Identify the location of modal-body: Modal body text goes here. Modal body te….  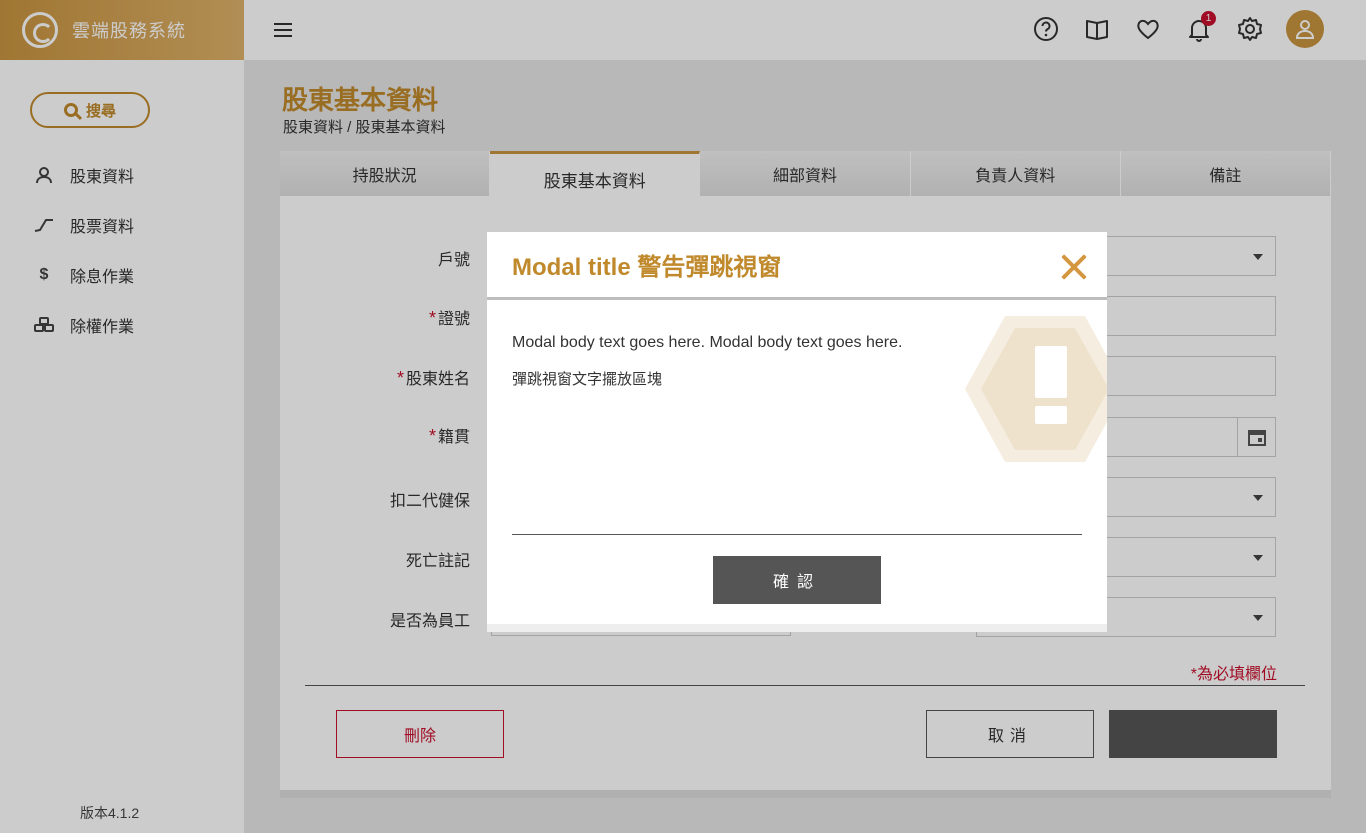
(797, 416).